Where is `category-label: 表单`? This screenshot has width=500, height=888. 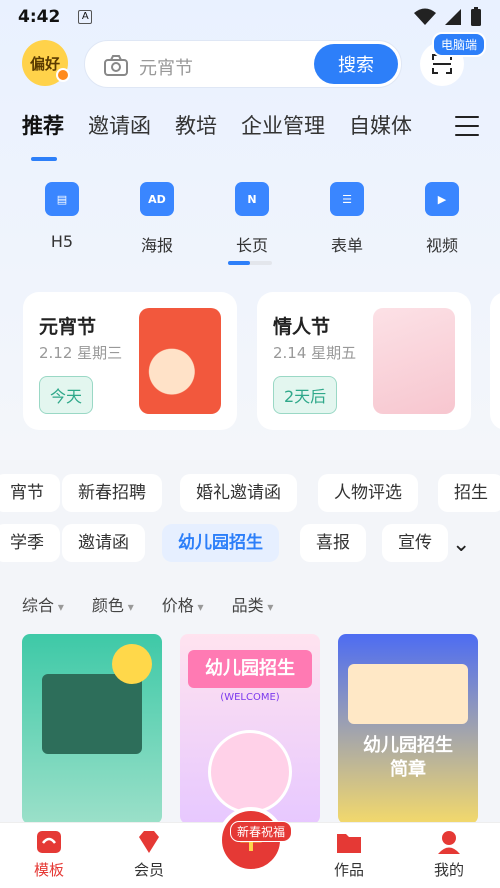
category-label: 表单 is located at coordinates (346, 245).